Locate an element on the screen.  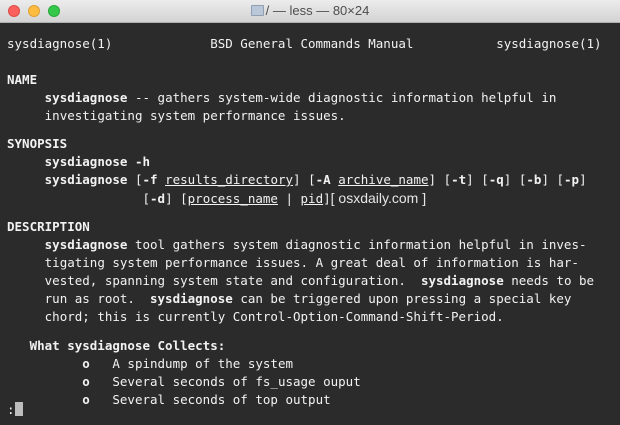
name-heading: NAME is located at coordinates (22, 79).